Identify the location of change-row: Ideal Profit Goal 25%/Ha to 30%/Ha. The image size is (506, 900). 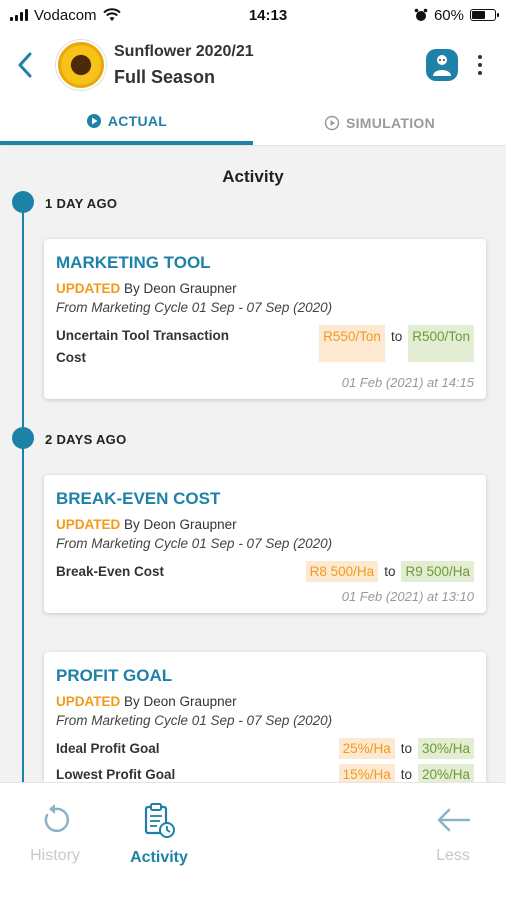
(265, 749).